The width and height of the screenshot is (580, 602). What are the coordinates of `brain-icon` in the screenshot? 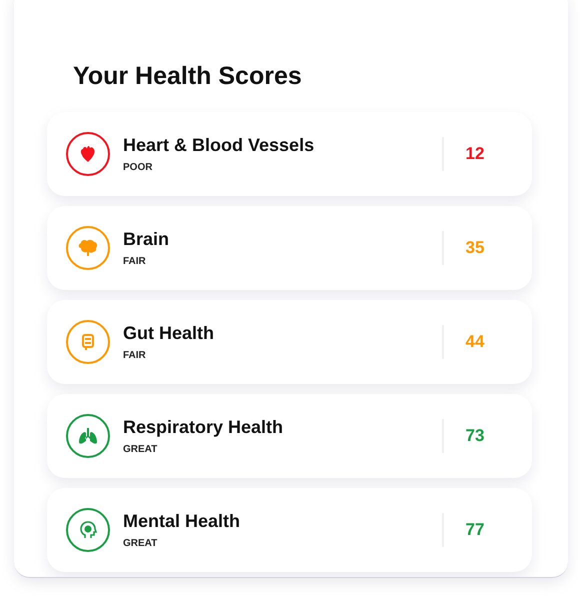 It's located at (88, 248).